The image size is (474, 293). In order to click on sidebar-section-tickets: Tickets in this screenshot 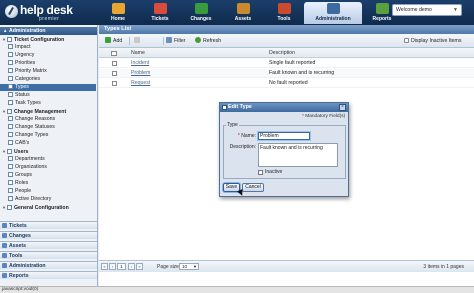, I will do `click(48, 225)`.